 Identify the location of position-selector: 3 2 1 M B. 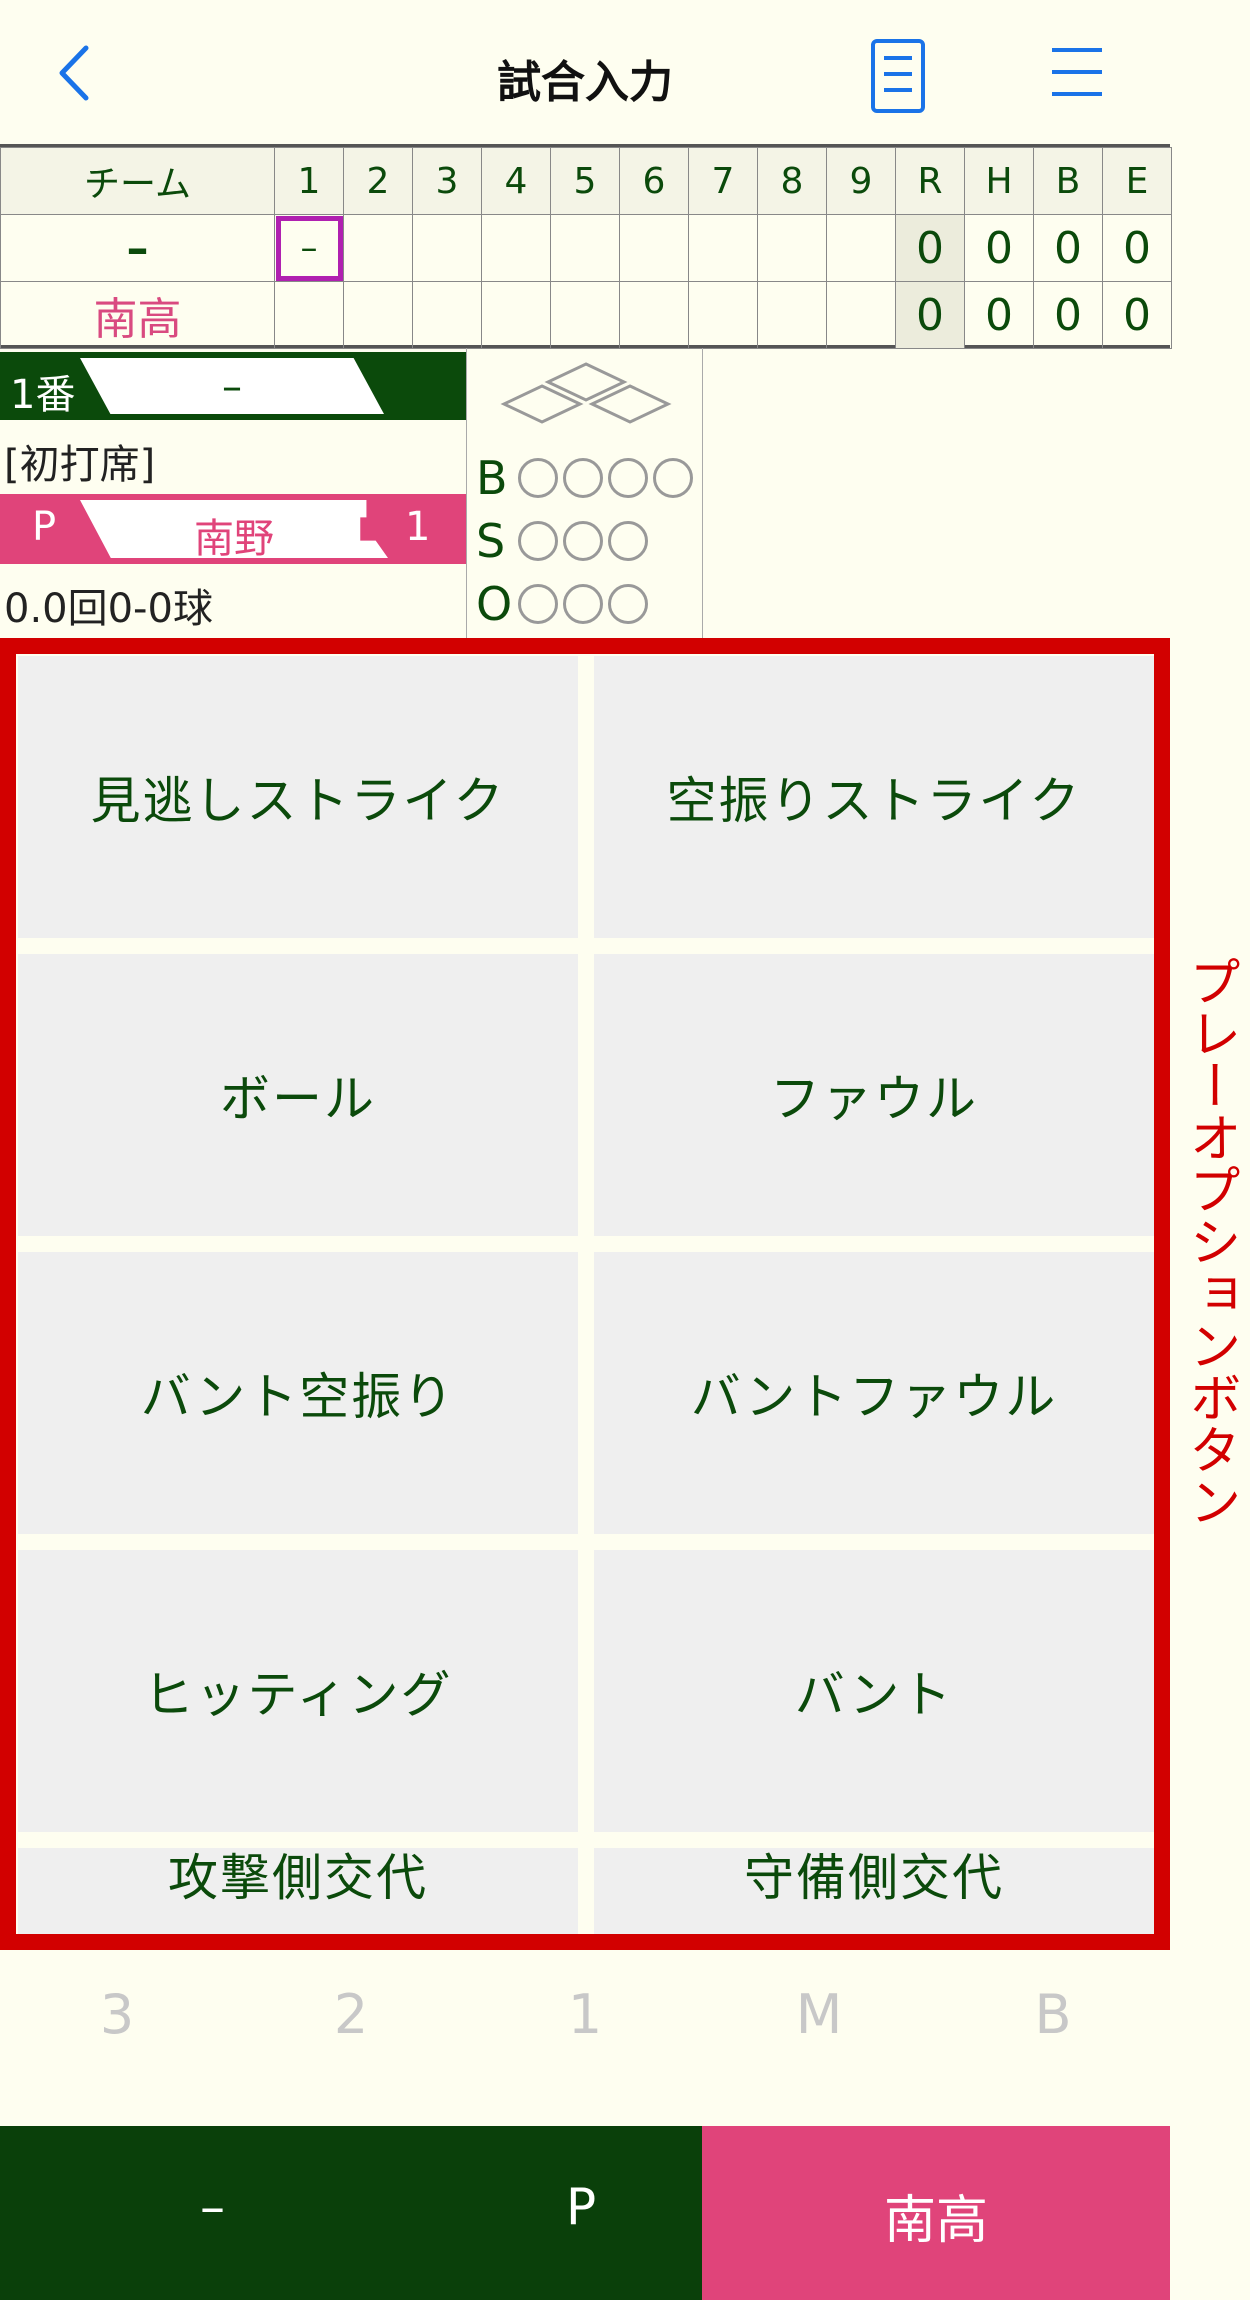
(585, 2015).